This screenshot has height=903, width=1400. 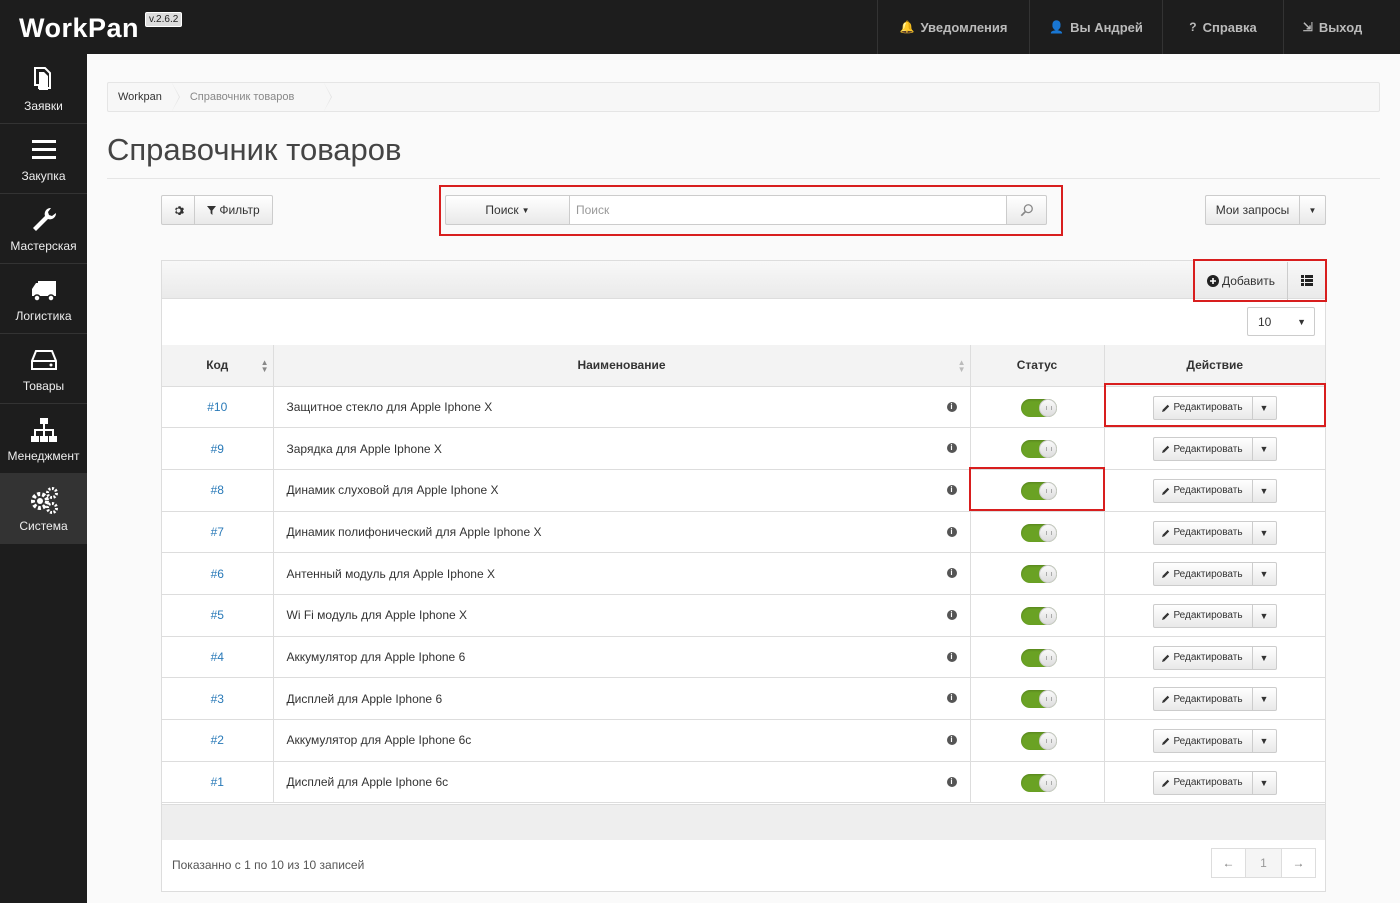 I want to click on product-code-link: #2, so click(x=217, y=740).